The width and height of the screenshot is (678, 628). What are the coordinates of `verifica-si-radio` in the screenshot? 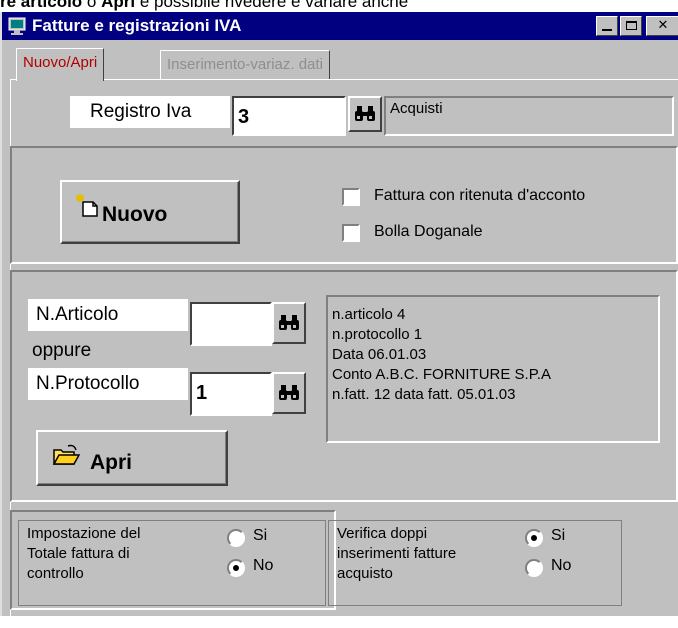 It's located at (534, 538).